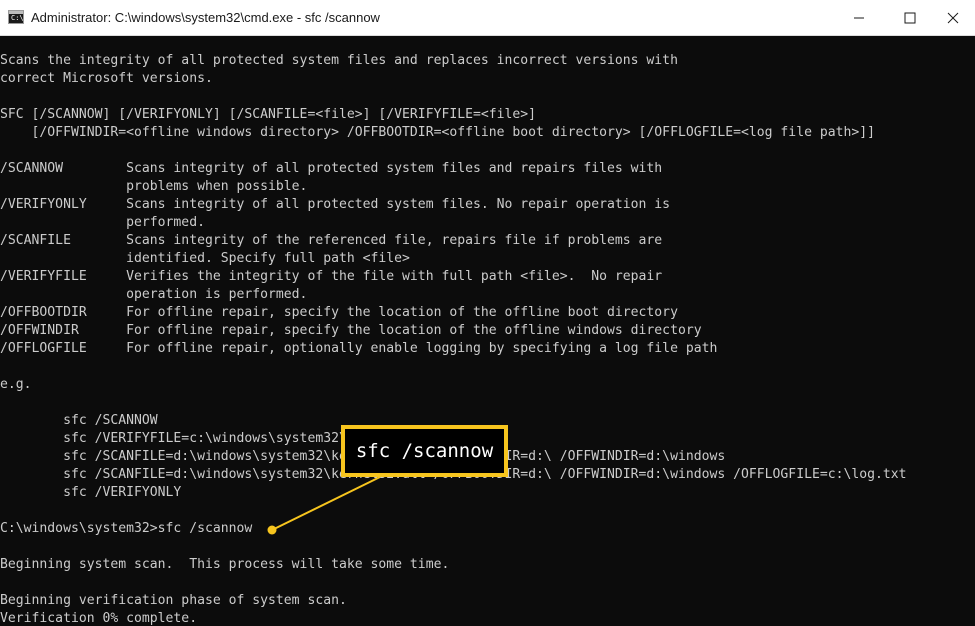 The image size is (975, 626). Describe the element at coordinates (99, 618) in the screenshot. I see `console-line: Verification 0% complete.` at that location.